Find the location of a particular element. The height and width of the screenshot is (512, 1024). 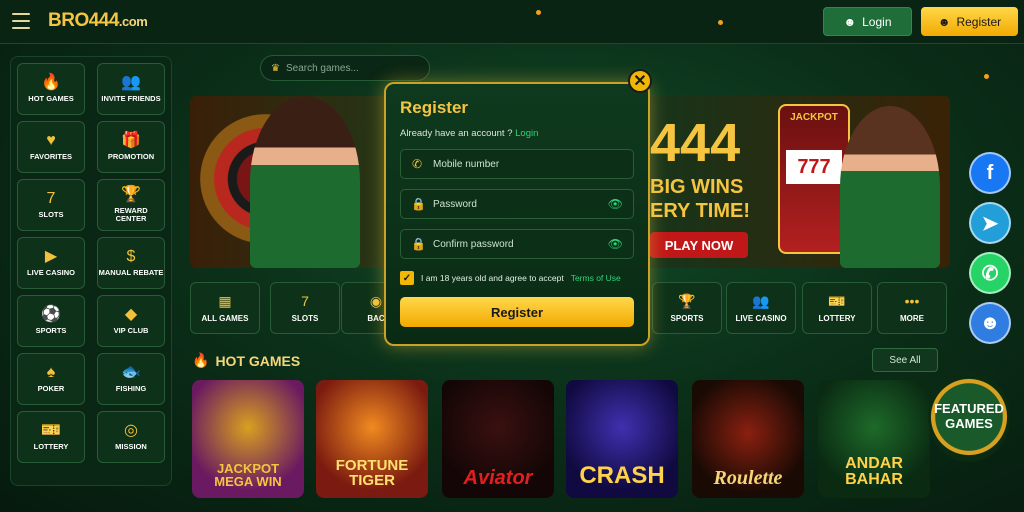

game-title: CRASH is located at coordinates (622, 475).